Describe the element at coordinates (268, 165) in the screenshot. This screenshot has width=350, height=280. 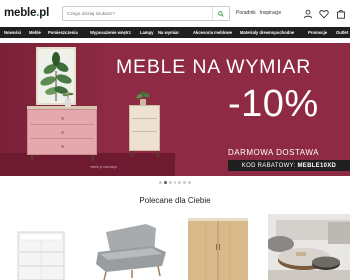
I see `coupon-label: KOD RABATOWY:` at that location.